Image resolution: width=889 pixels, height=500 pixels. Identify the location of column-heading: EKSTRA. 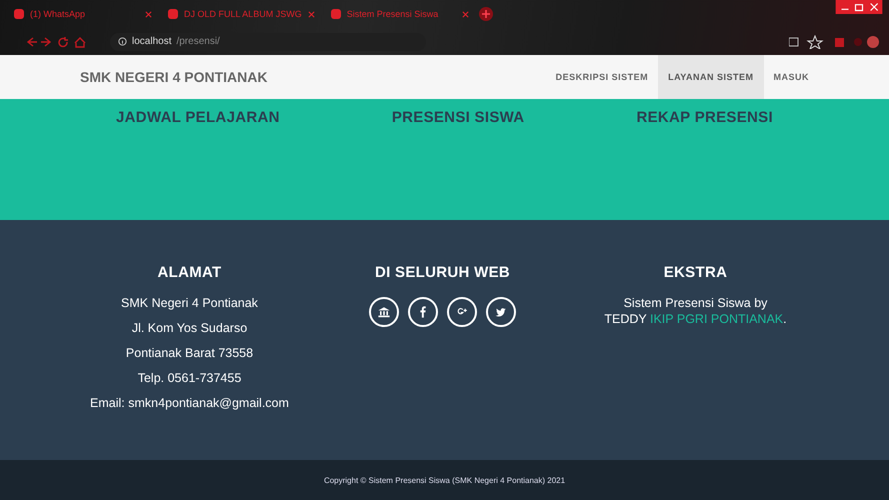
(696, 272).